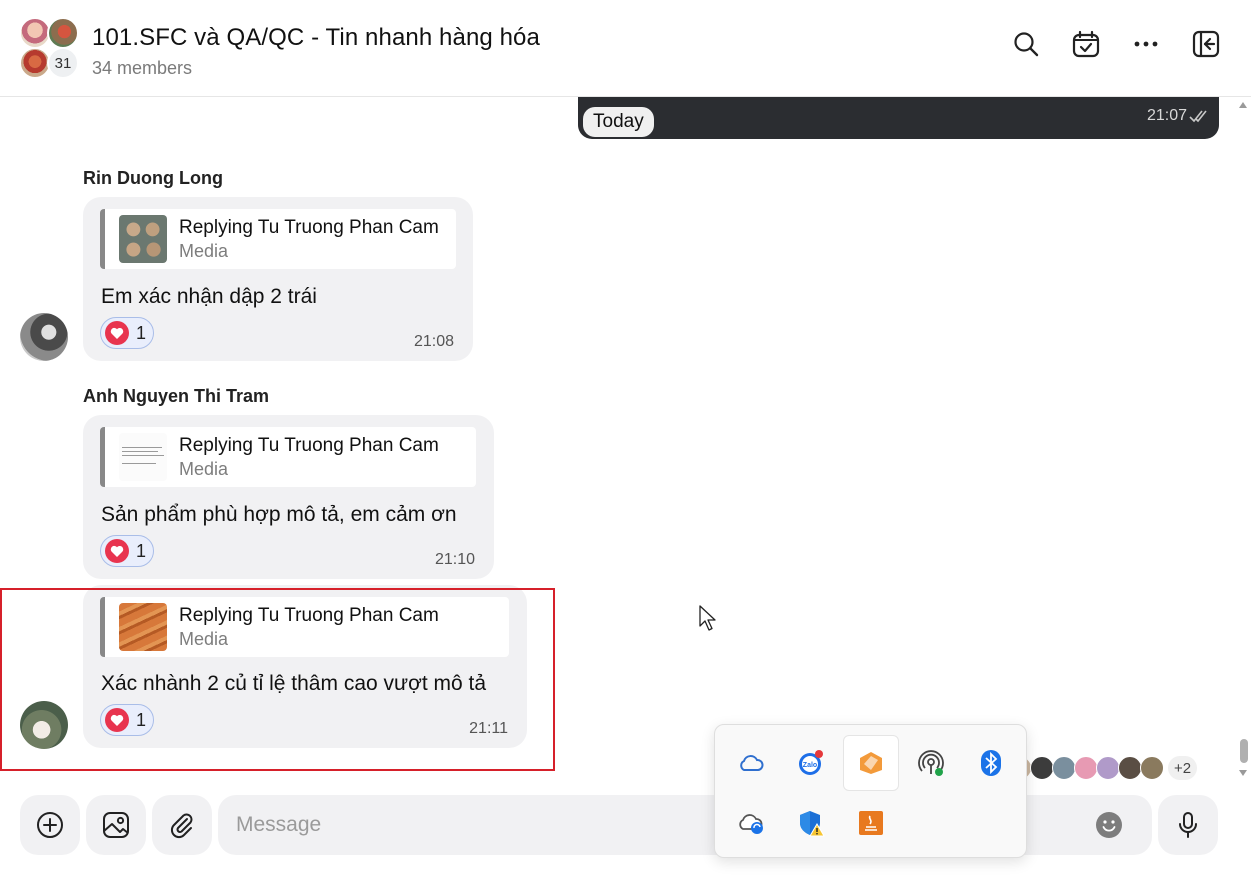 The height and width of the screenshot is (877, 1251). I want to click on avatar, so click(44, 337).